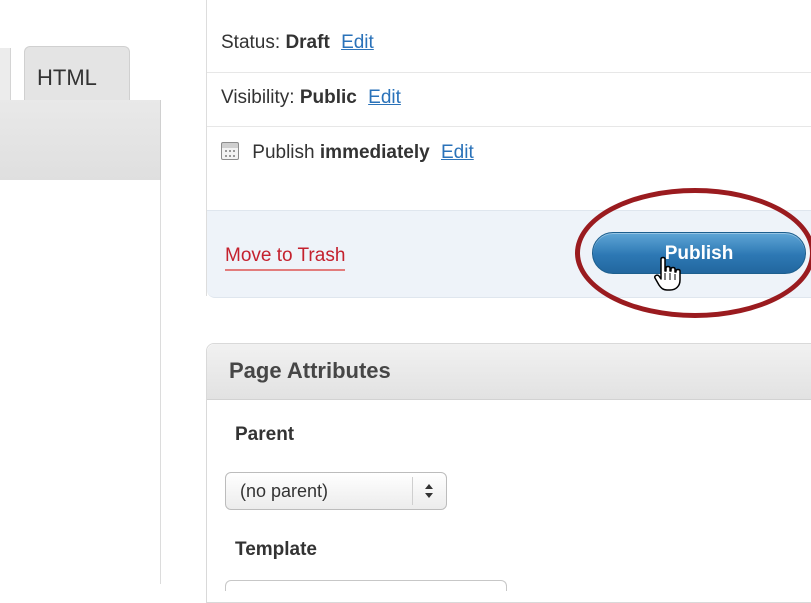  What do you see at coordinates (265, 434) in the screenshot?
I see `parent-label: Parent` at bounding box center [265, 434].